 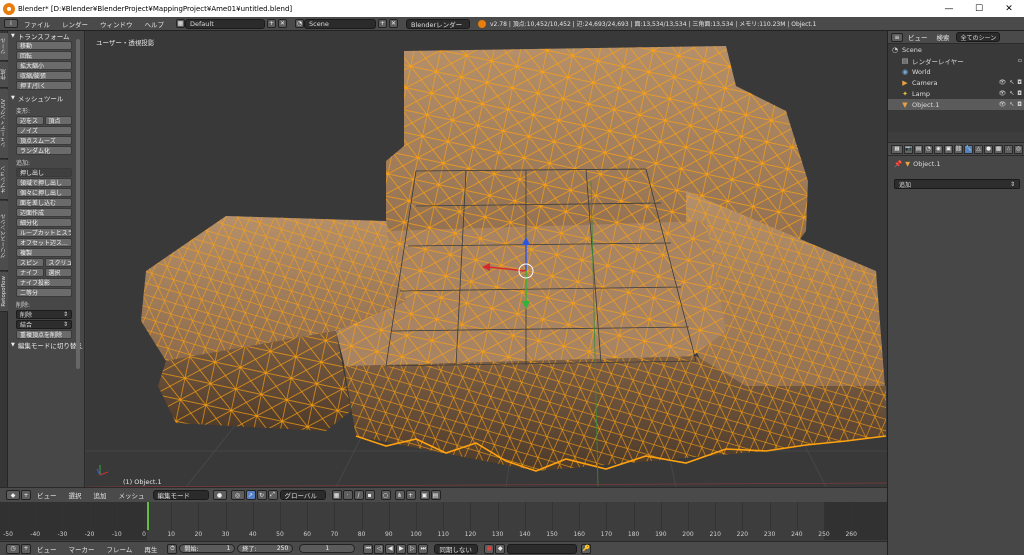 What do you see at coordinates (147, 516) in the screenshot?
I see `current-frame-cursor` at bounding box center [147, 516].